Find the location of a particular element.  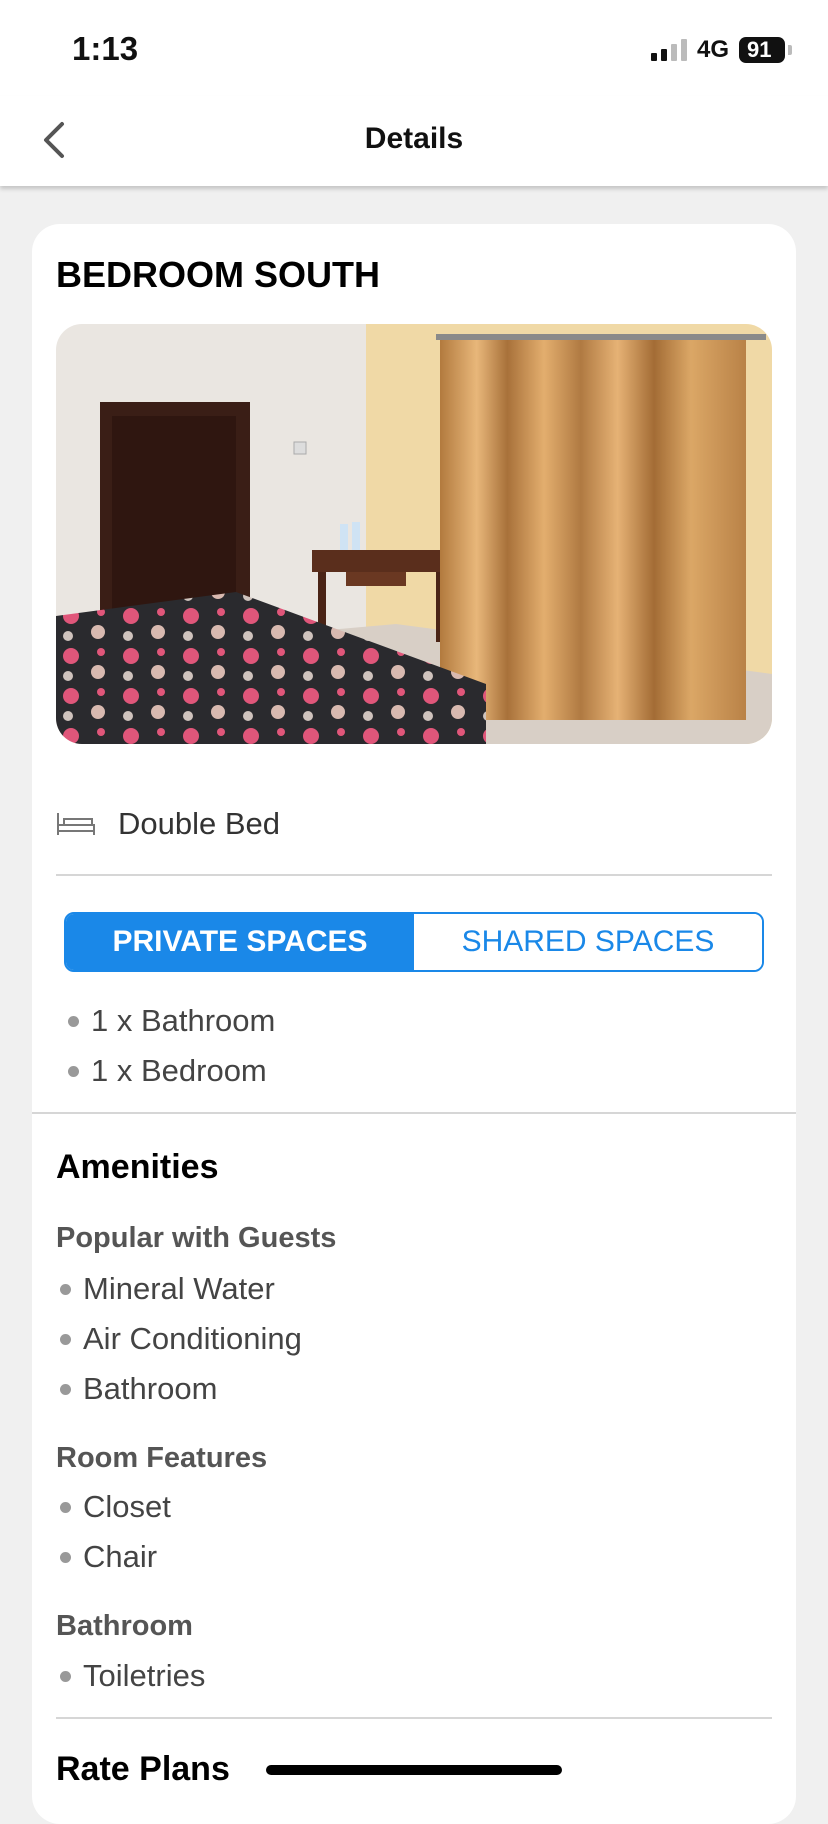

battery-icon: 91 is located at coordinates (765, 50).